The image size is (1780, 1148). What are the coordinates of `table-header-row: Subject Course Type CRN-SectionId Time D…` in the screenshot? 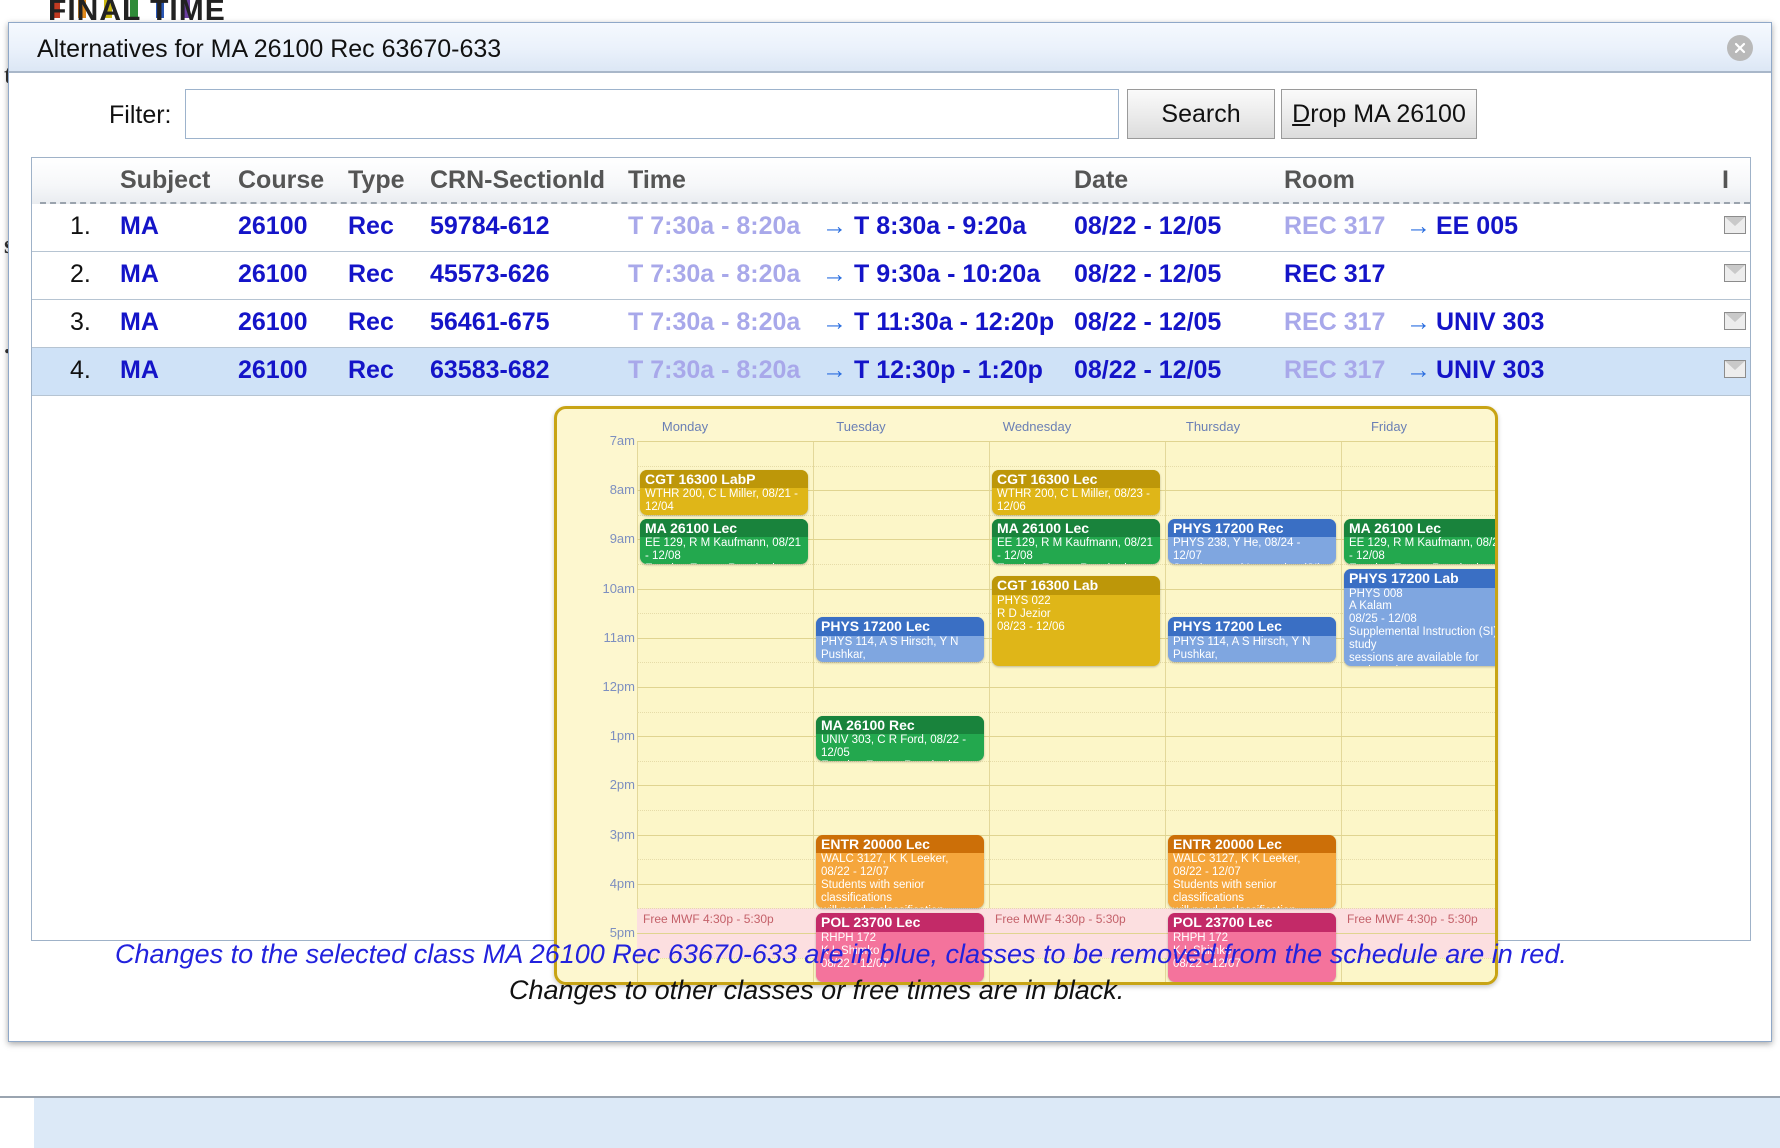 It's located at (891, 181).